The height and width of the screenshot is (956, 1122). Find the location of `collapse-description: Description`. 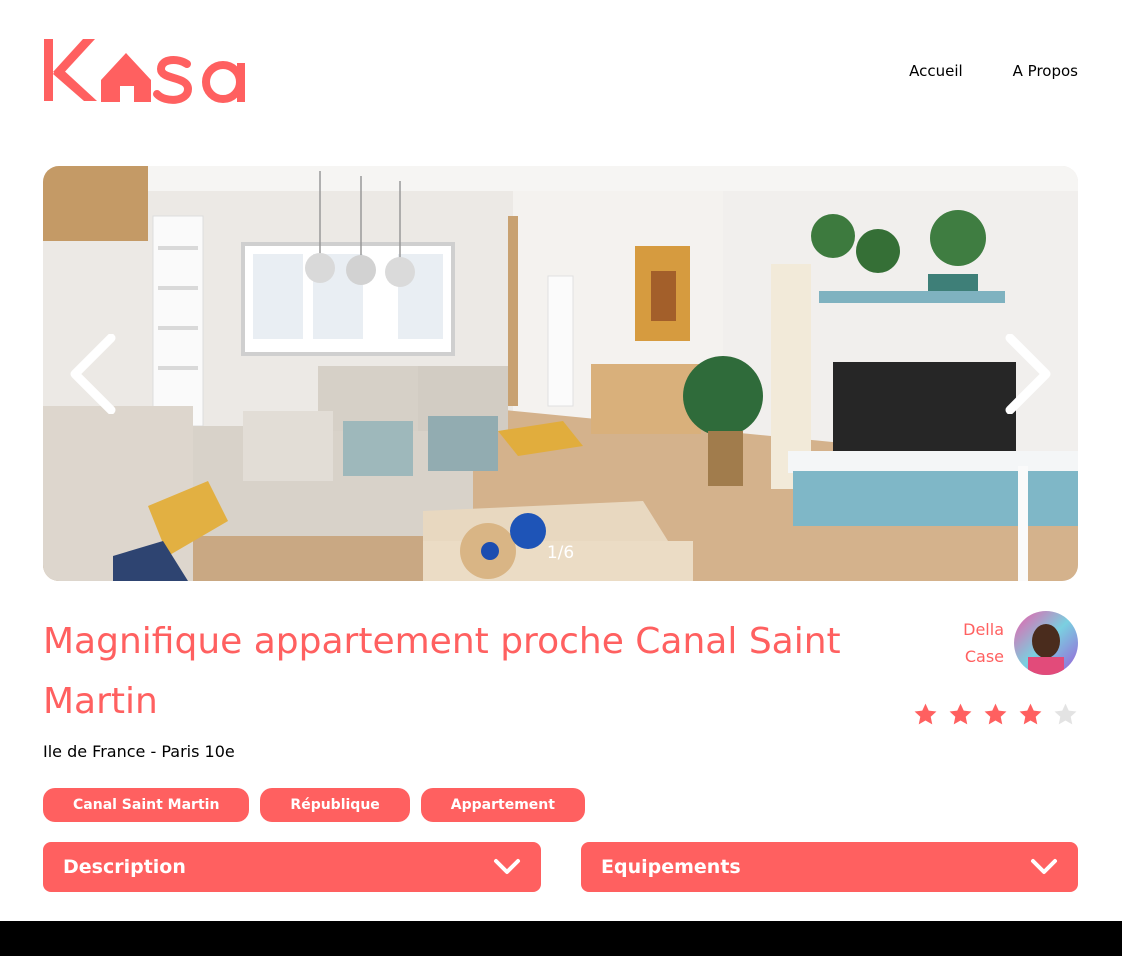

collapse-description: Description is located at coordinates (292, 867).